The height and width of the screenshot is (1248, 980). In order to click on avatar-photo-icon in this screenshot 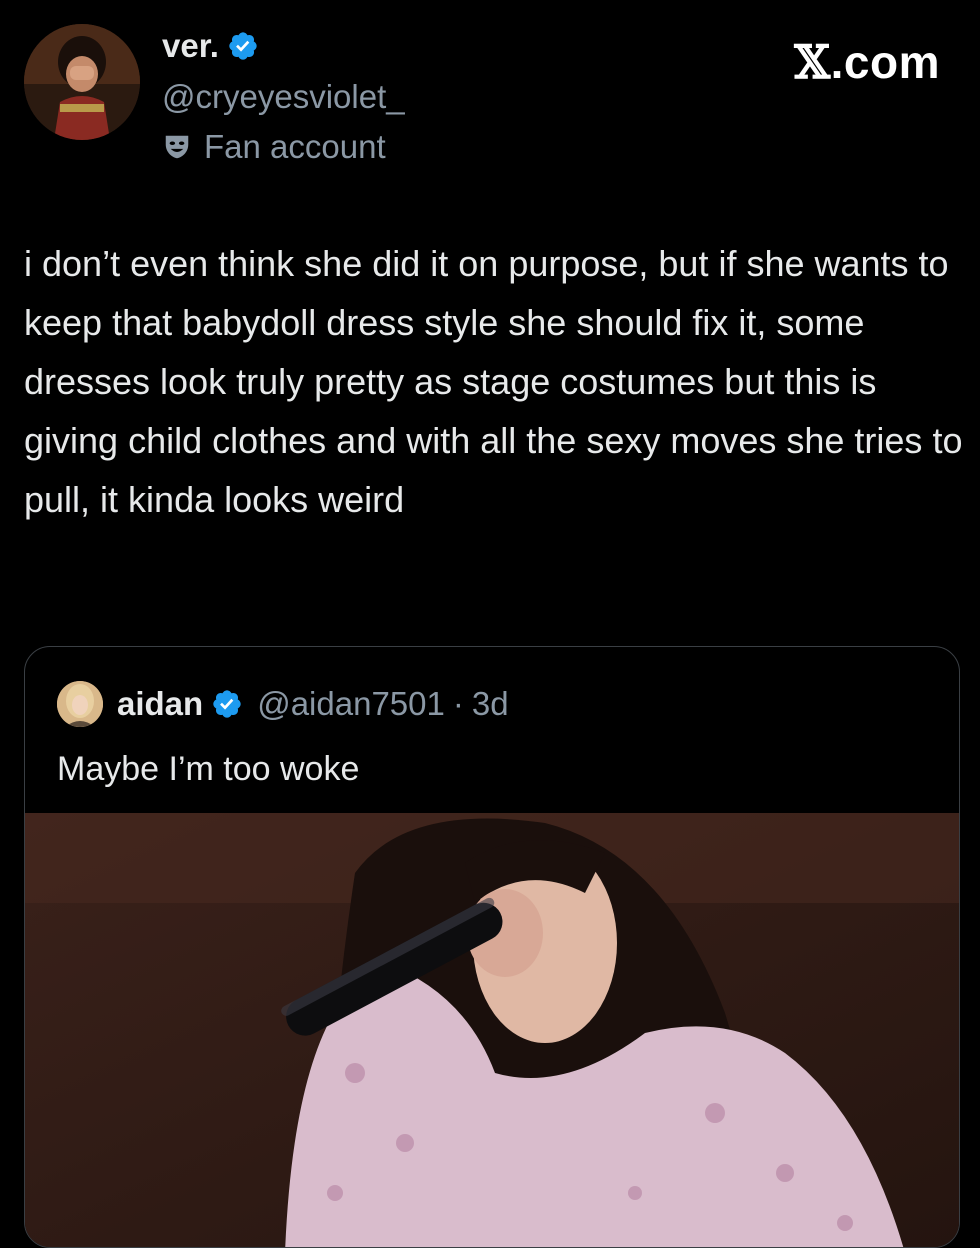, I will do `click(82, 82)`.